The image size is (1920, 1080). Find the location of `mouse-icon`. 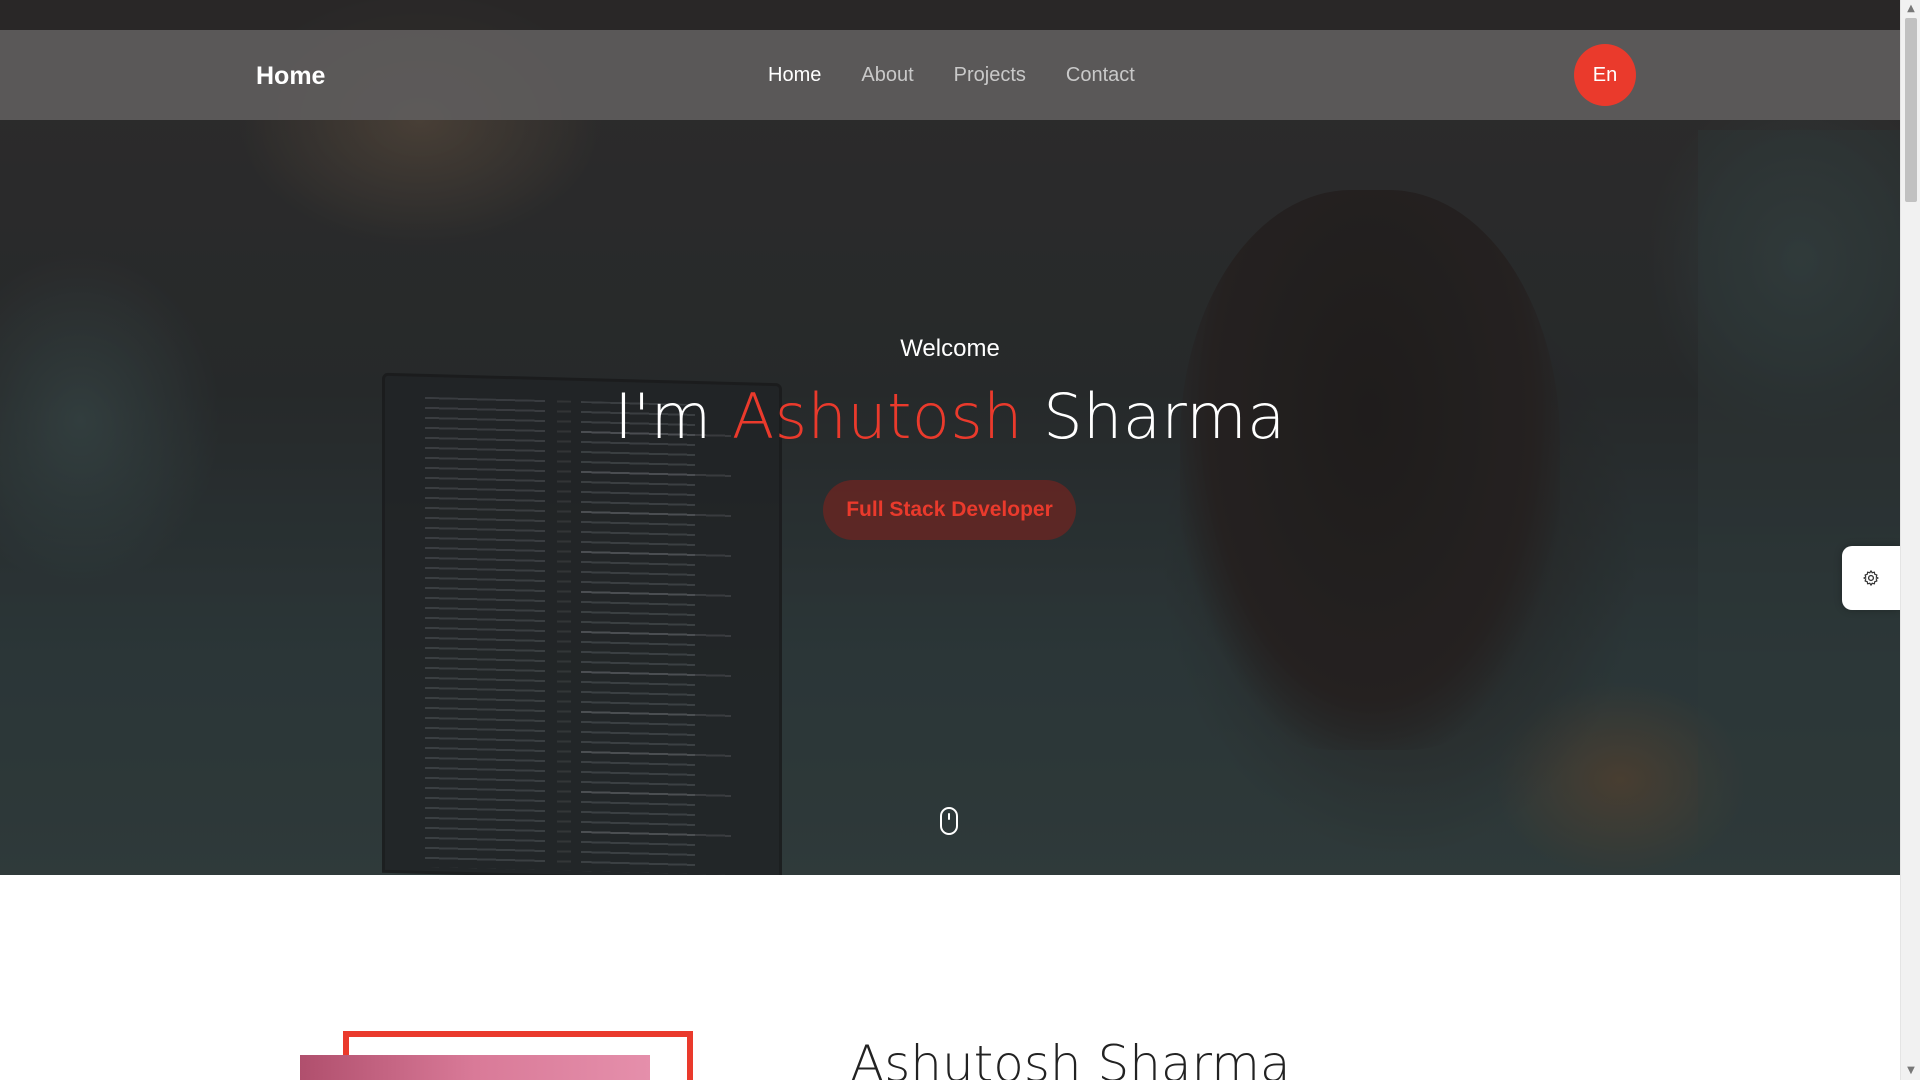

mouse-icon is located at coordinates (949, 821).